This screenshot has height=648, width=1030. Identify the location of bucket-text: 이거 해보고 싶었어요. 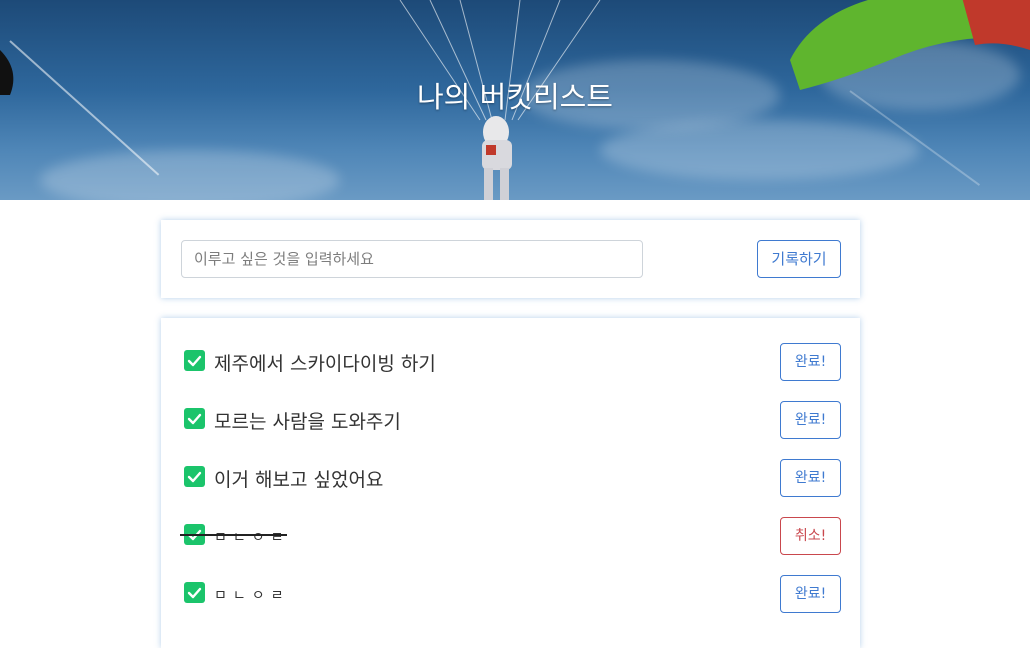
(299, 480).